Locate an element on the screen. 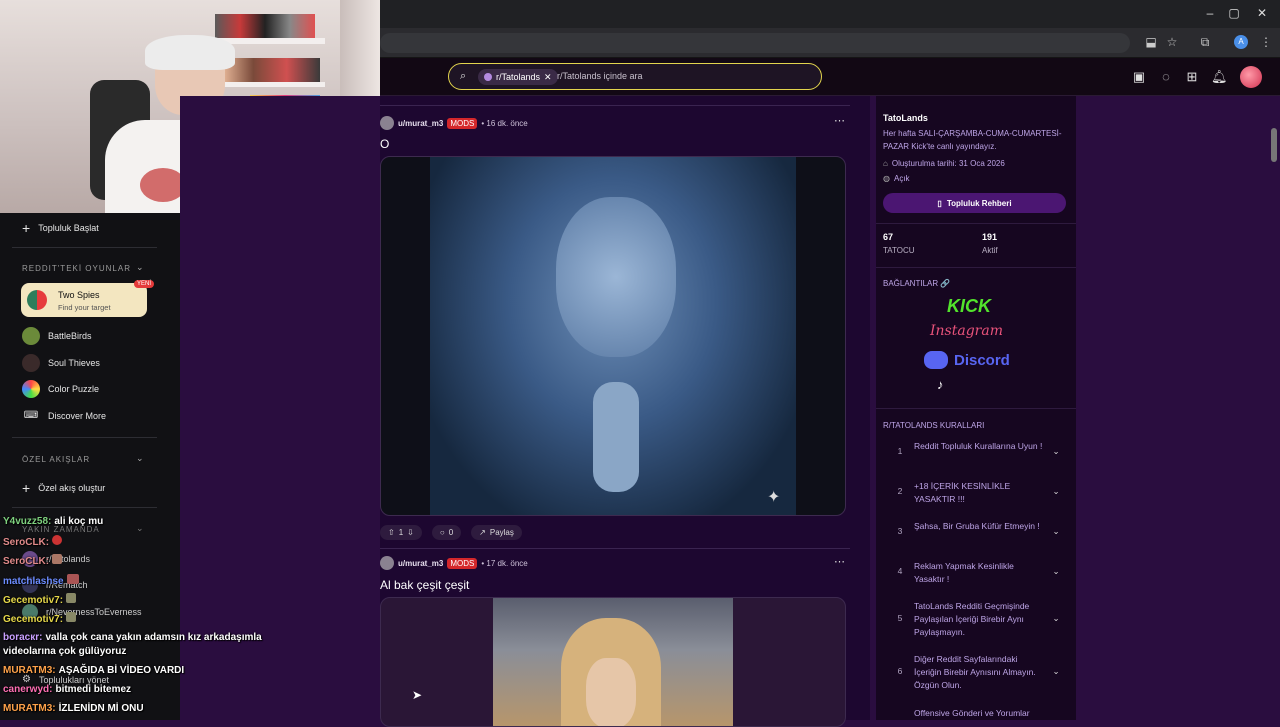  game-two-spies: Two Spies Find your target is located at coordinates (84, 300).